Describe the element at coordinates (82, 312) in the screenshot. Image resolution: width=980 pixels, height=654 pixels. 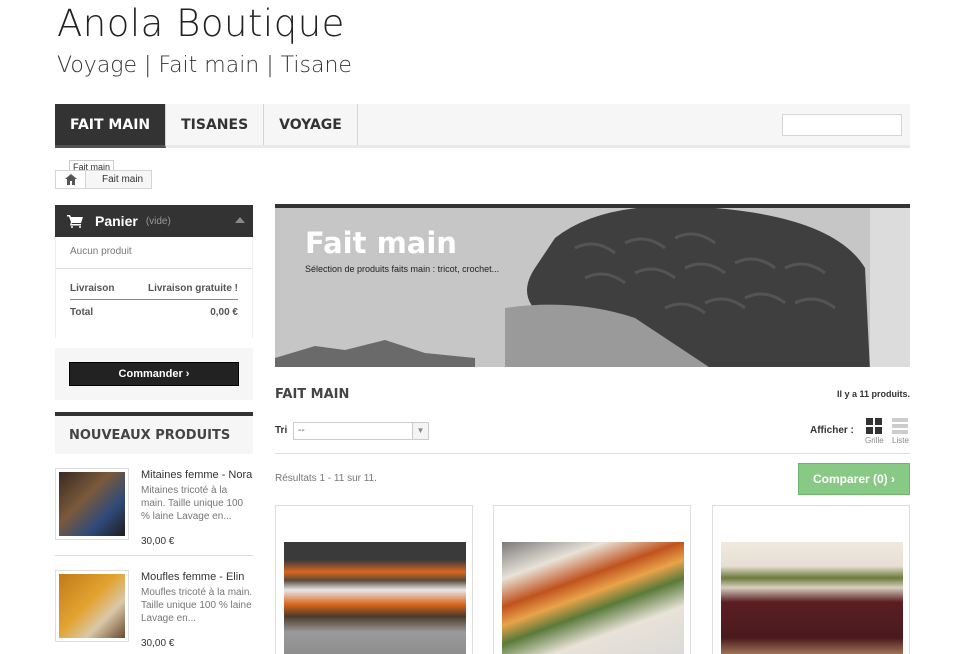
I see `total-label: Total` at that location.